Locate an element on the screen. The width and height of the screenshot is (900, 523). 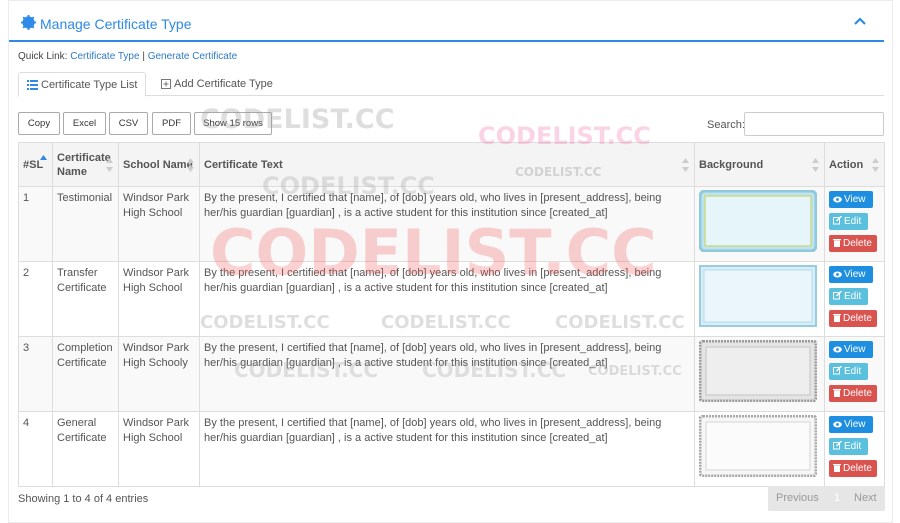
cell-sl: 1 is located at coordinates (35, 224).